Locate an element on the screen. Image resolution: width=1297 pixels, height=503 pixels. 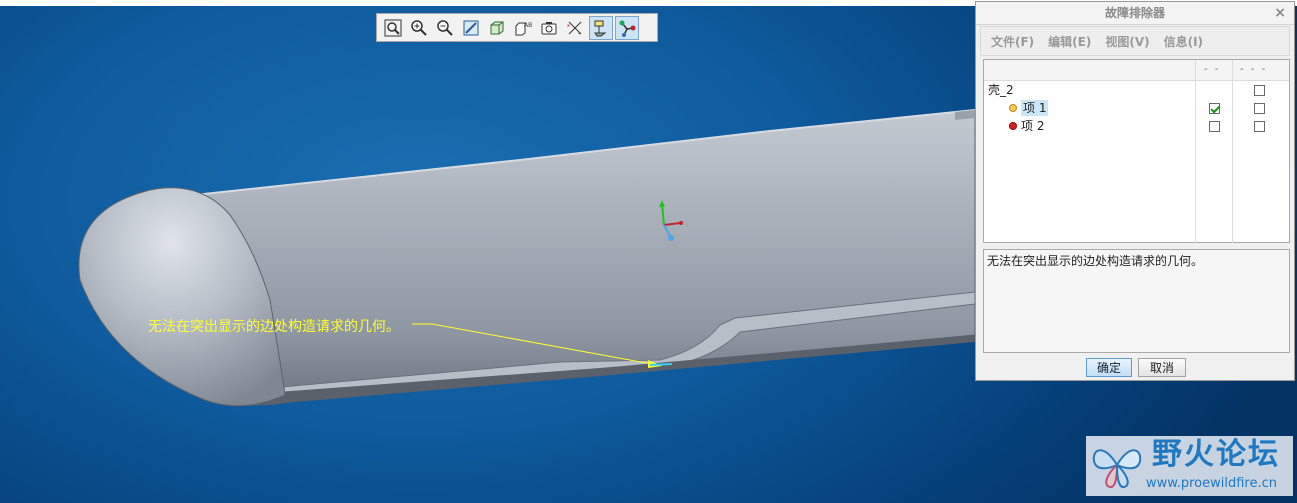
zoom-out-icon is located at coordinates (445, 27).